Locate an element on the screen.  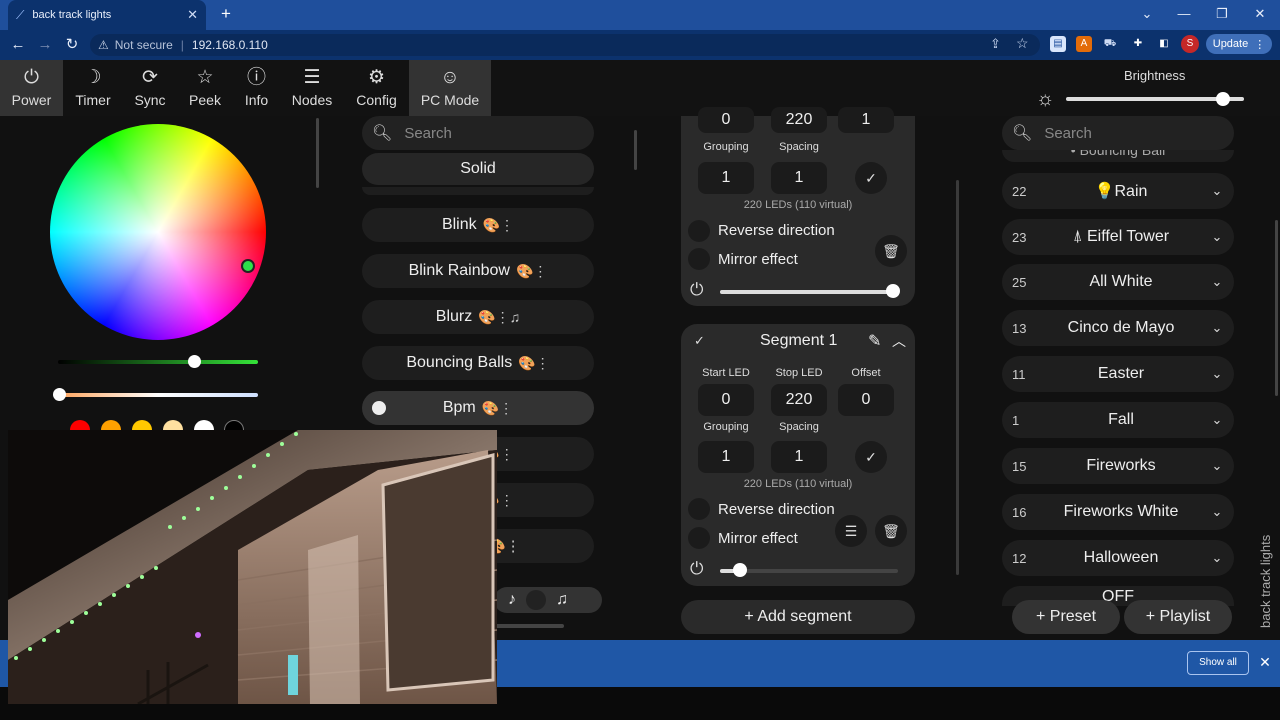
seg0-delete-trash-icon: 🗑︎ is located at coordinates (891, 251).